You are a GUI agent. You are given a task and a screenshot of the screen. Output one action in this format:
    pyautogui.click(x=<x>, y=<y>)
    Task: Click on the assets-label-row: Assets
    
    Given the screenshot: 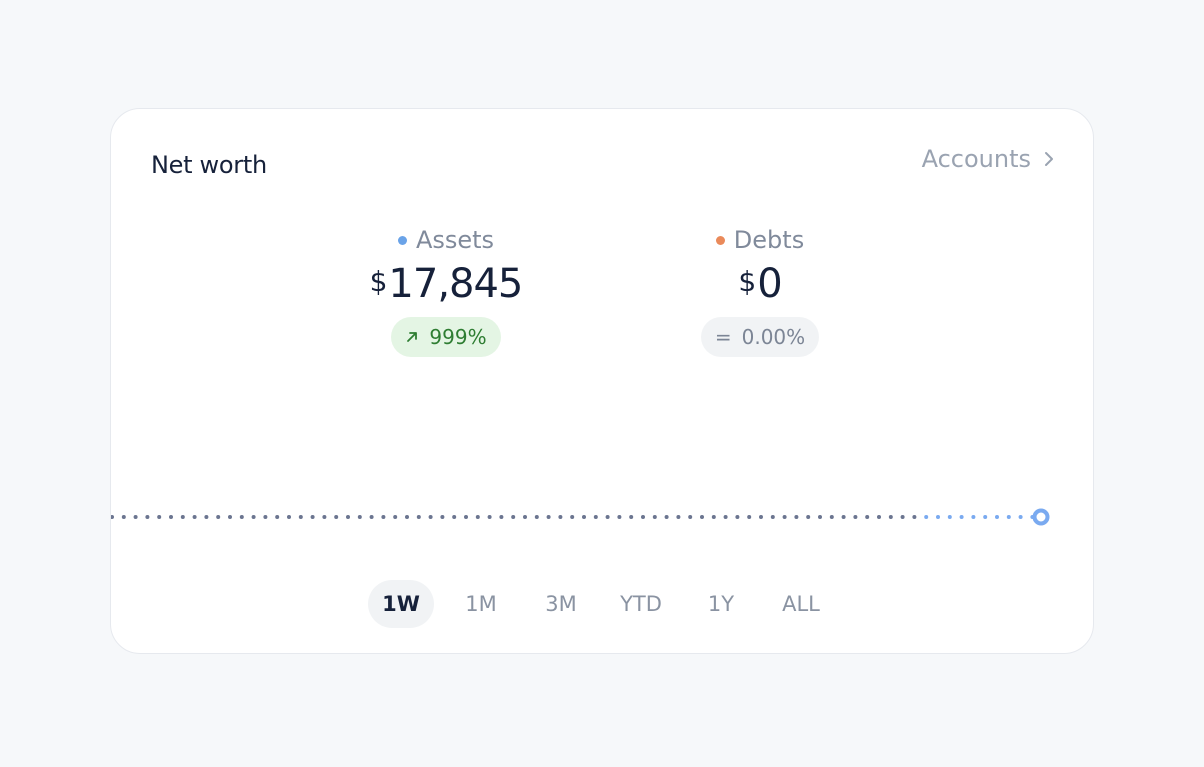 What is the action you would take?
    pyautogui.click(x=446, y=240)
    